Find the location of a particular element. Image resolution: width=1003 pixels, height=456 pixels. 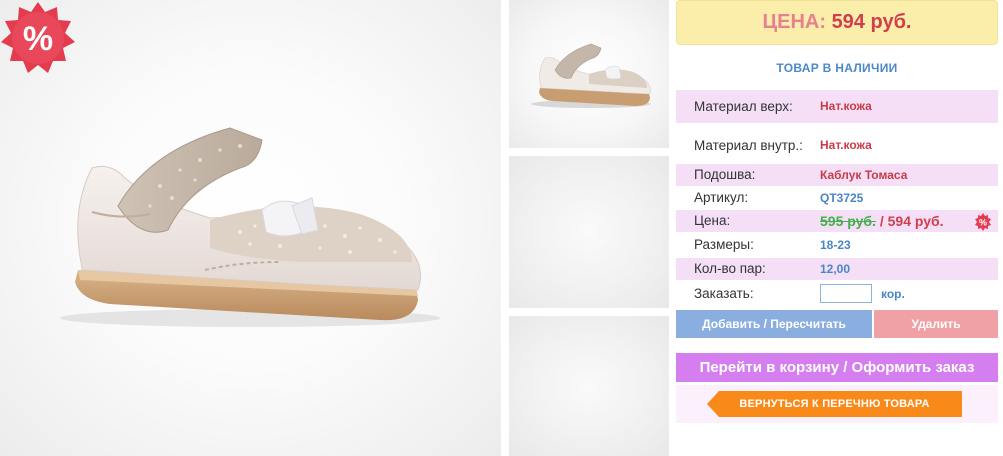

spec-label: Размеры: is located at coordinates (724, 244).